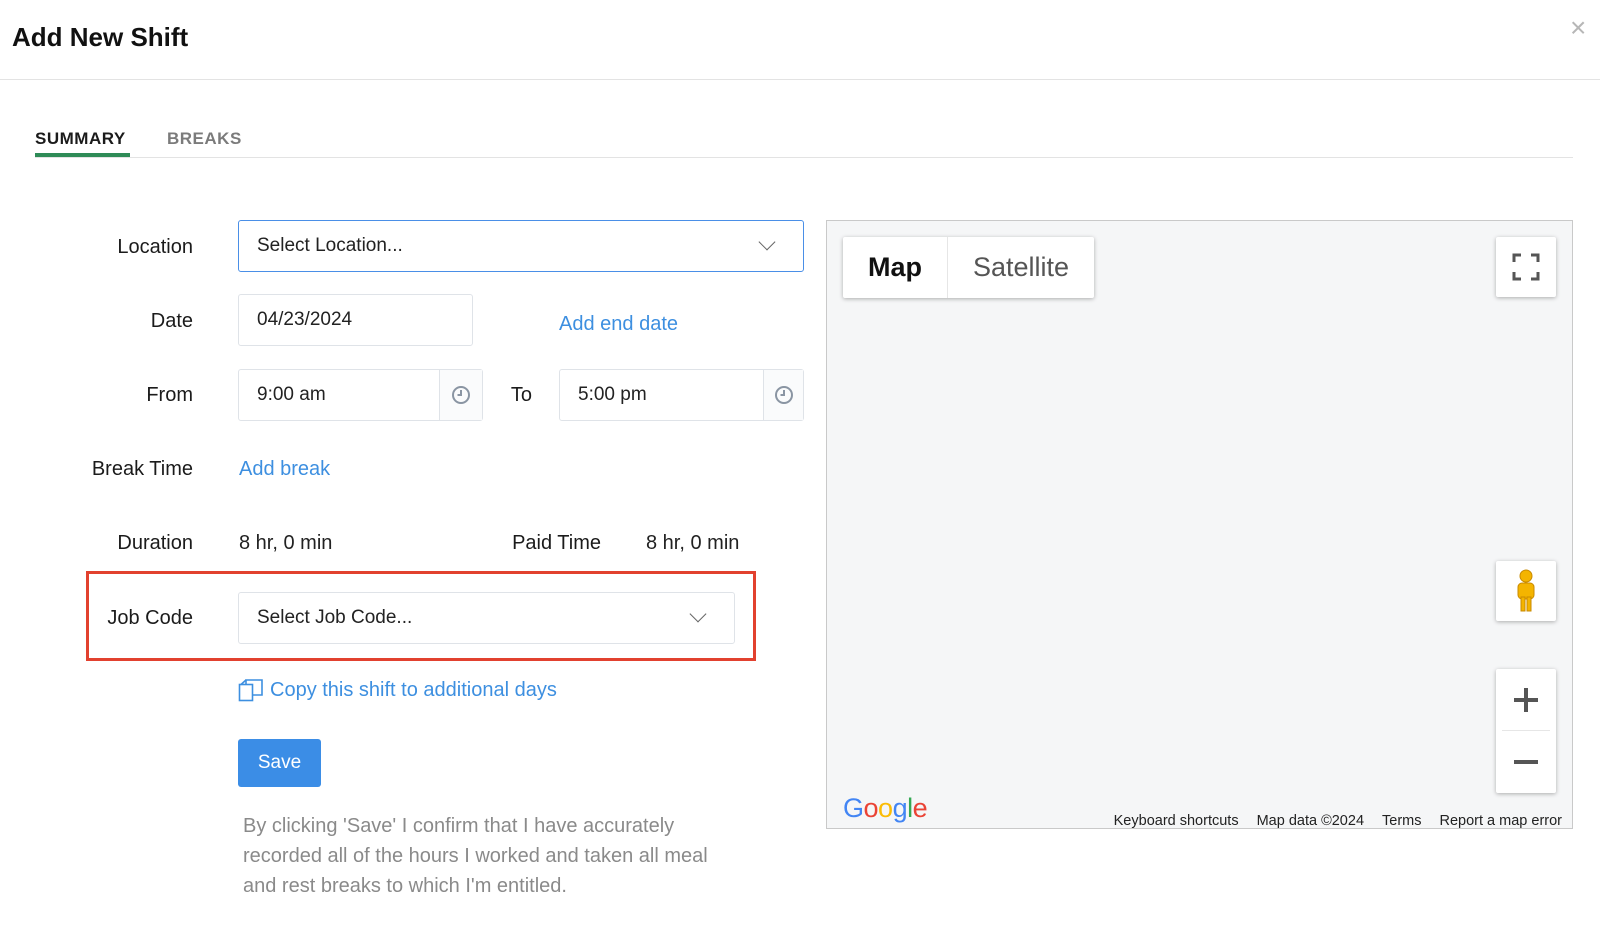  Describe the element at coordinates (1401, 820) in the screenshot. I see `terms-link: Terms` at that location.